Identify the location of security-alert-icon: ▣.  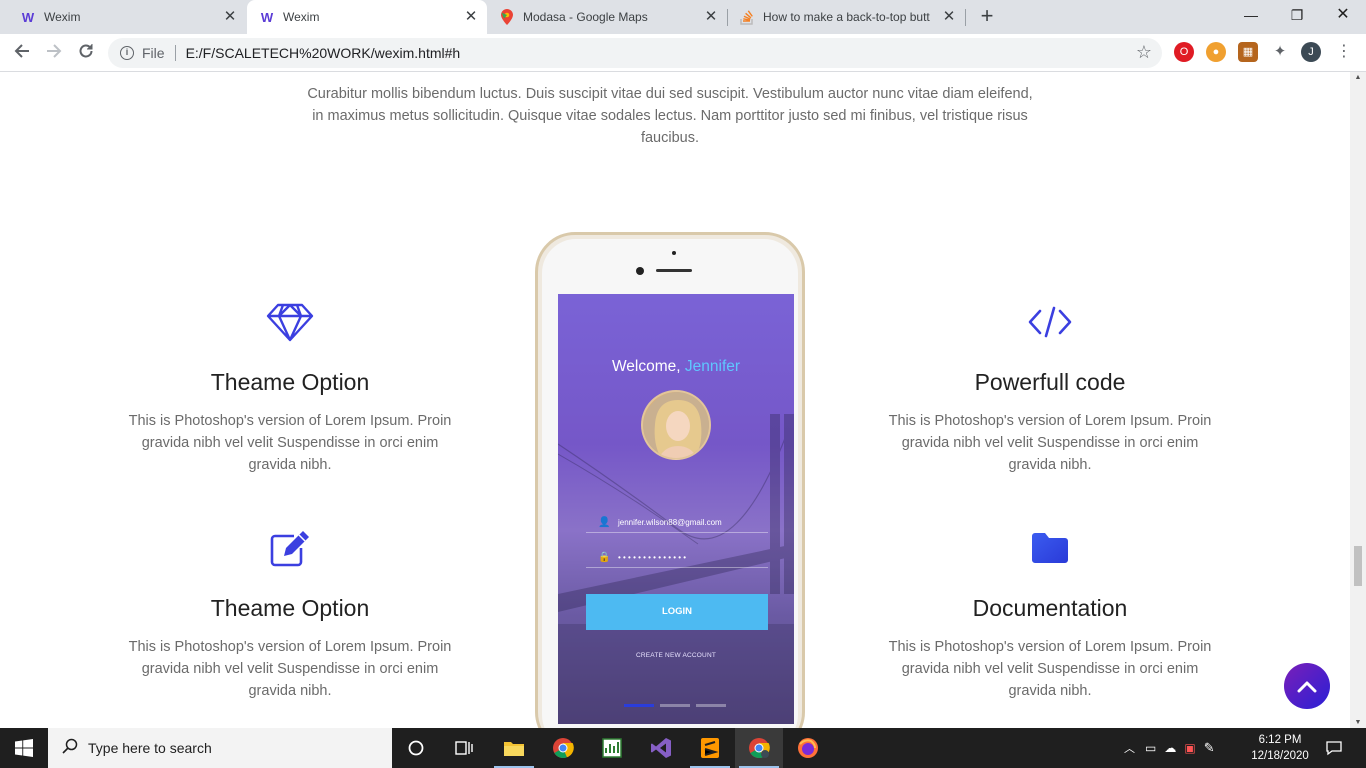
(1189, 748).